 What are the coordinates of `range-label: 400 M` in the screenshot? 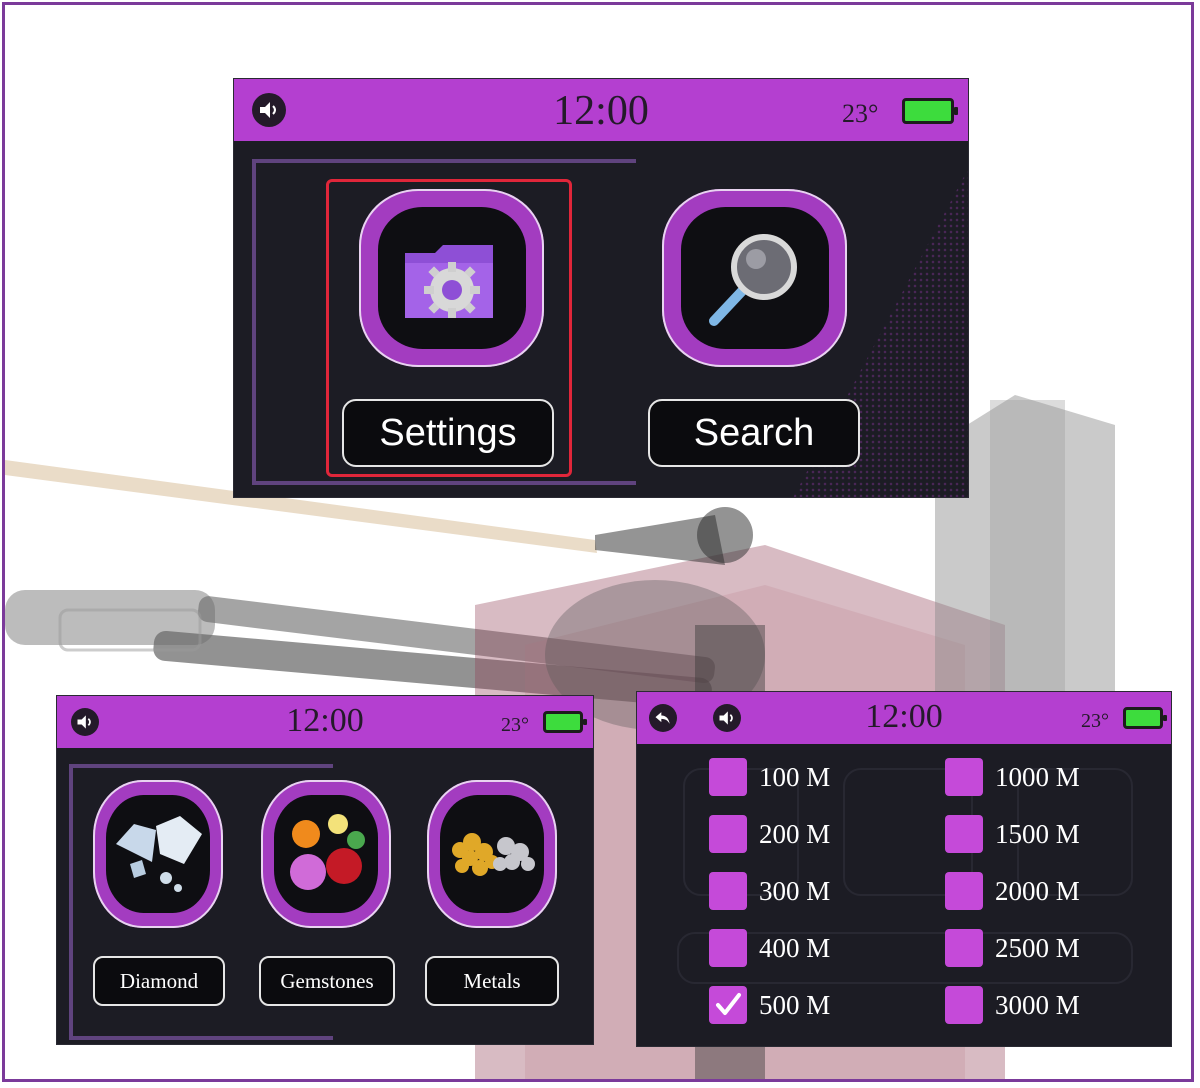 It's located at (795, 947).